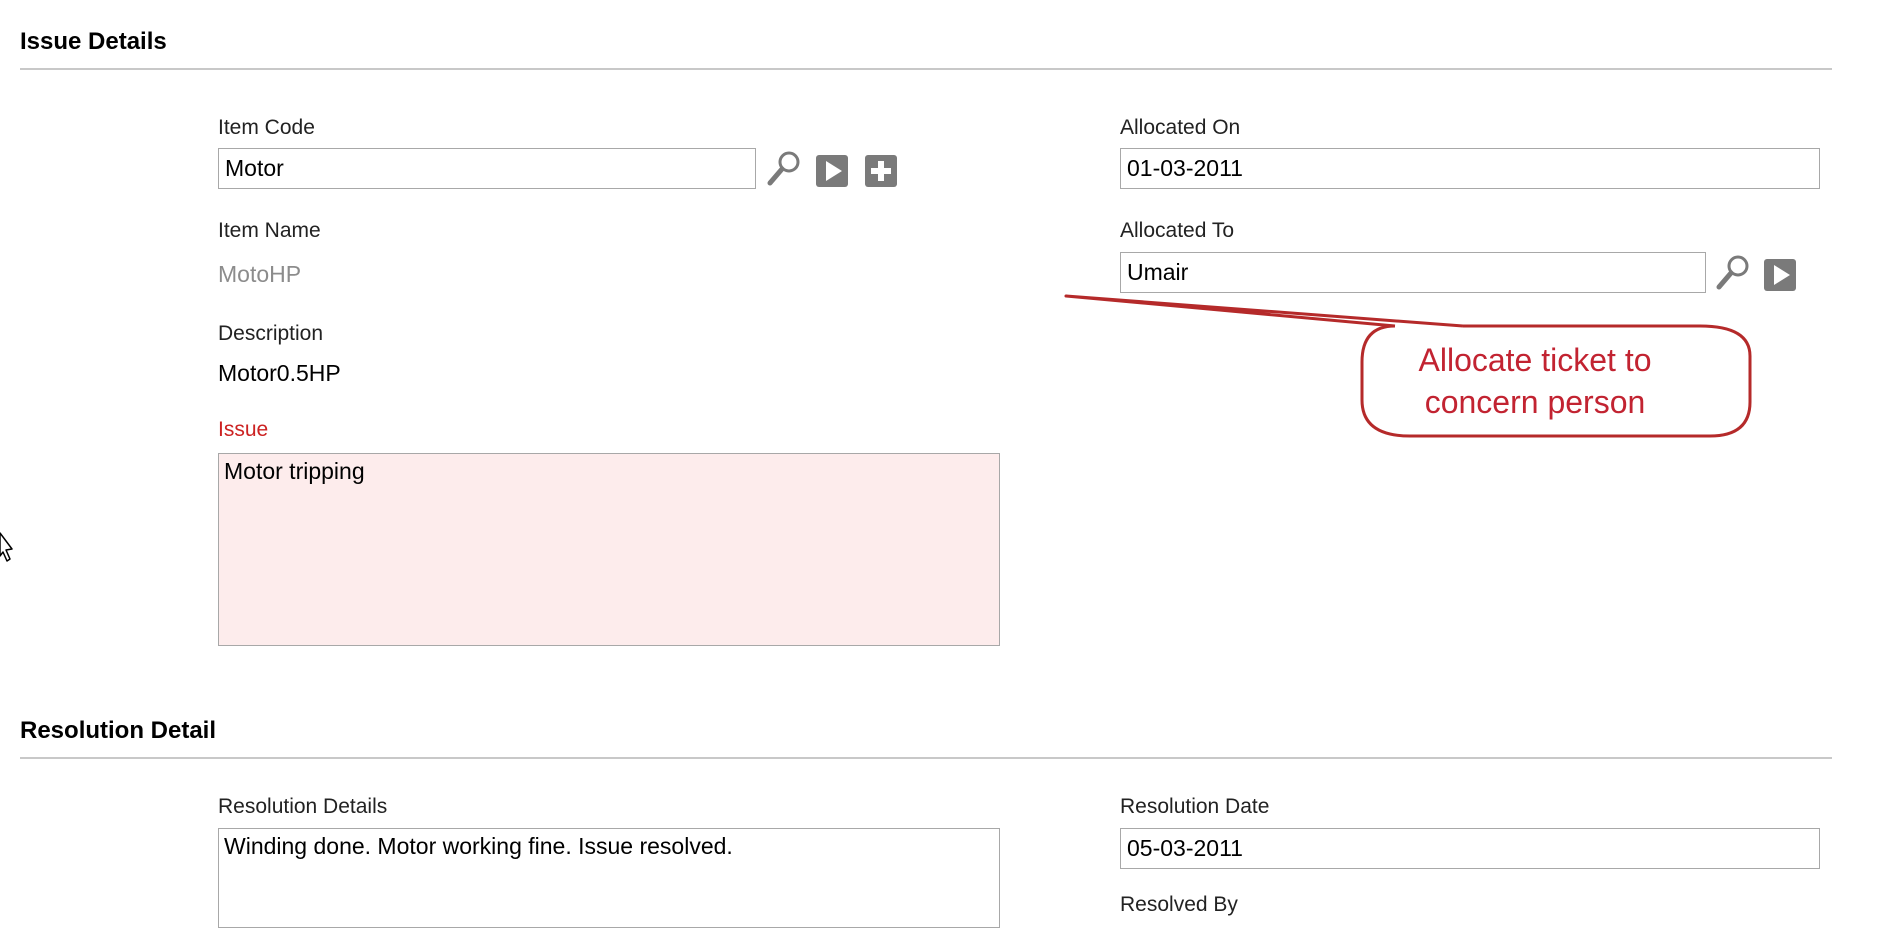 The image size is (1878, 928). I want to click on item-name-value: MotoHP, so click(260, 274).